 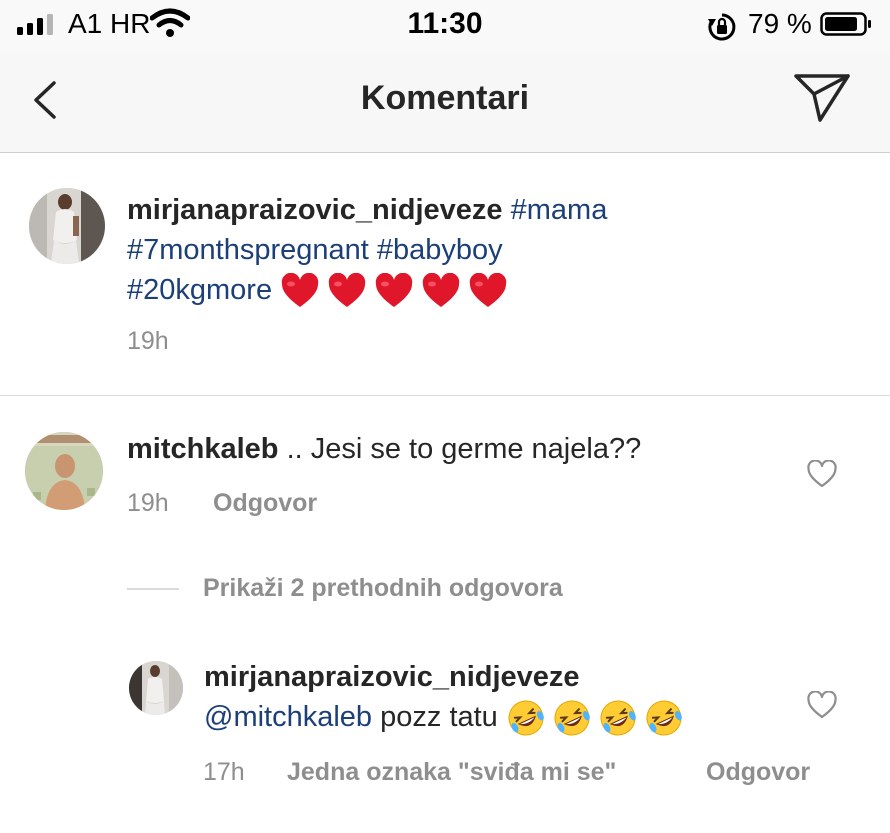 I want to click on reply-body: pozz tatu, so click(x=439, y=717).